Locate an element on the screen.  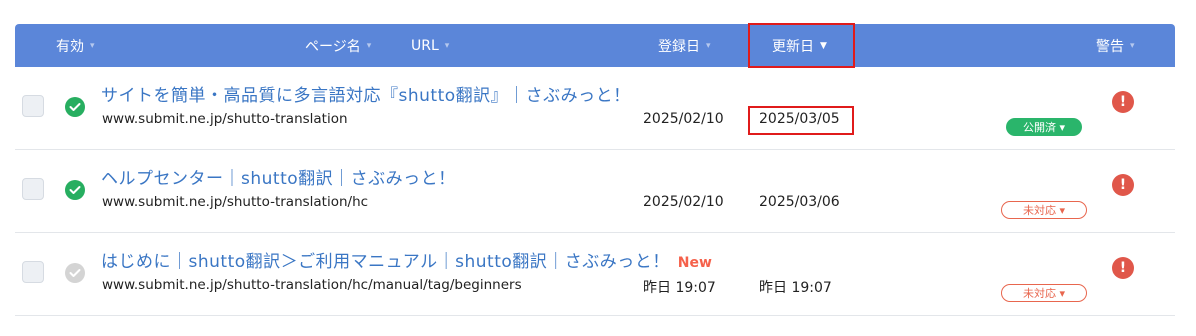
header-registered: 登録日 ▾ is located at coordinates (684, 45).